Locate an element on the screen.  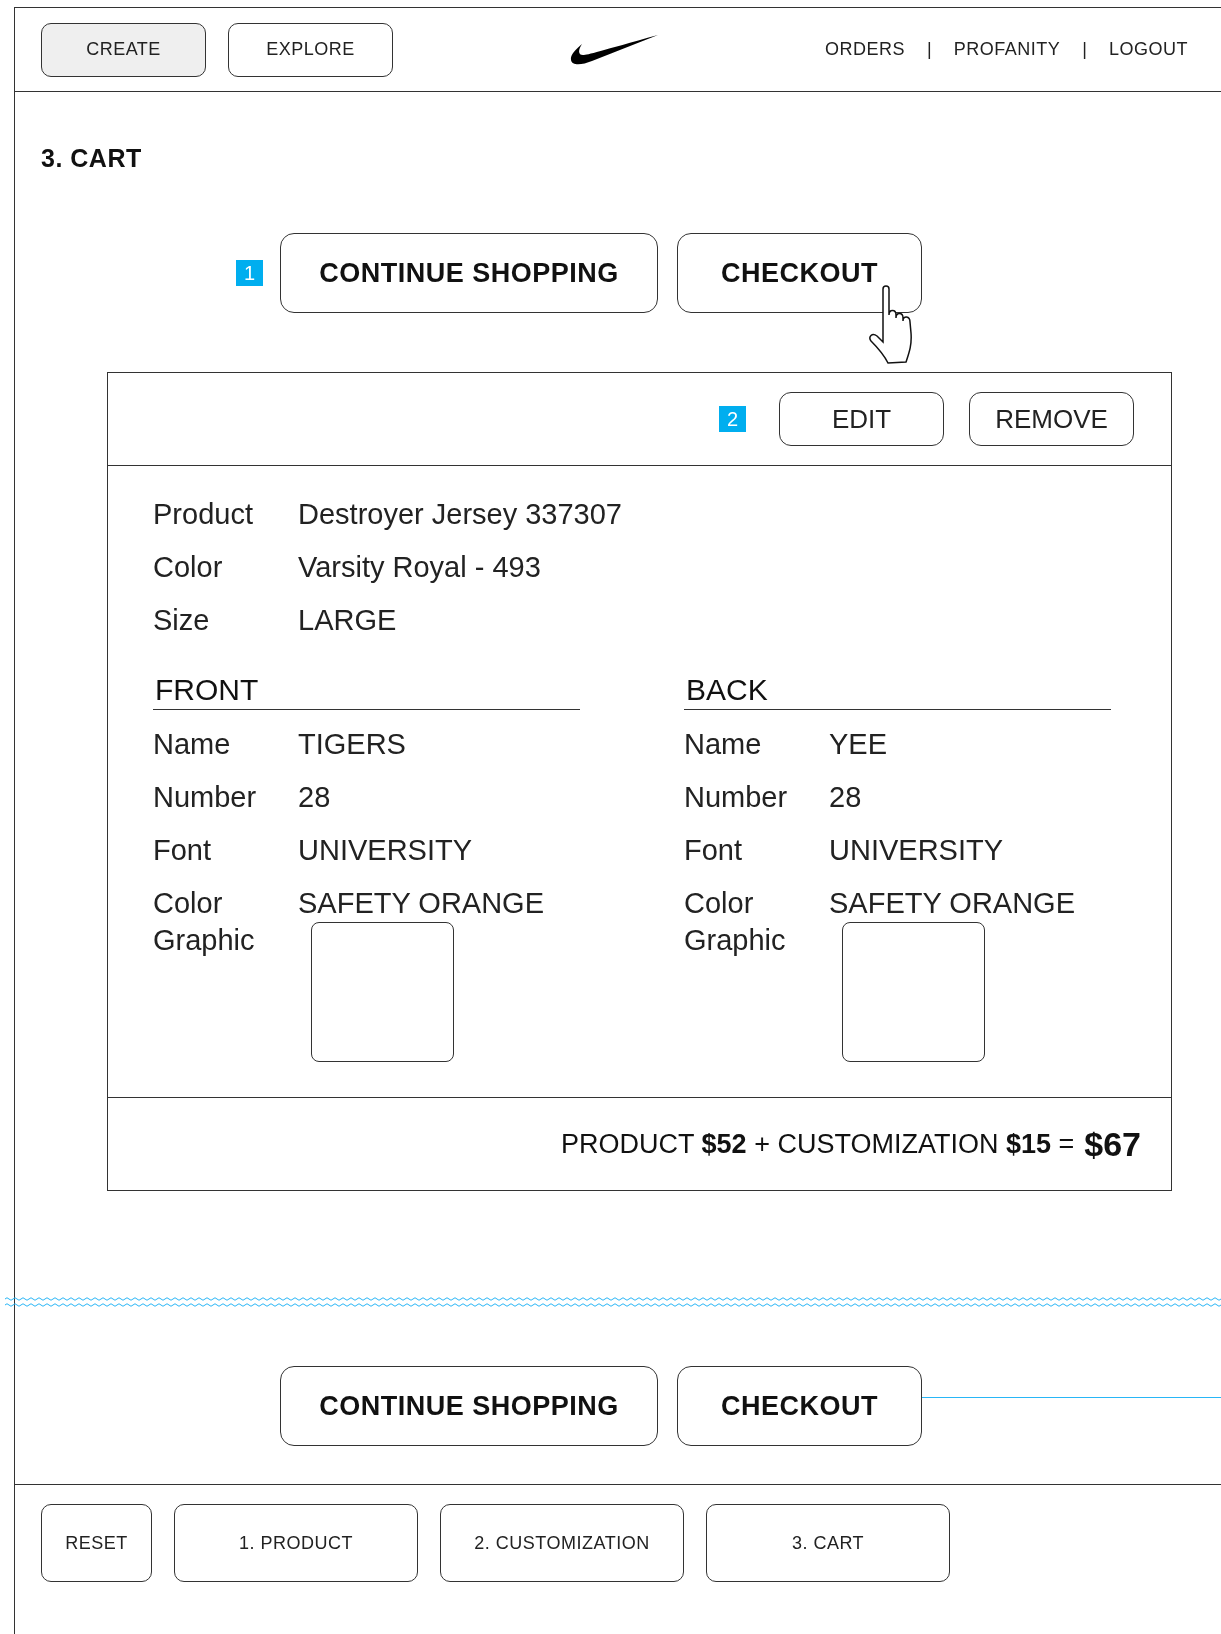
step-button: RESET is located at coordinates (96, 1543).